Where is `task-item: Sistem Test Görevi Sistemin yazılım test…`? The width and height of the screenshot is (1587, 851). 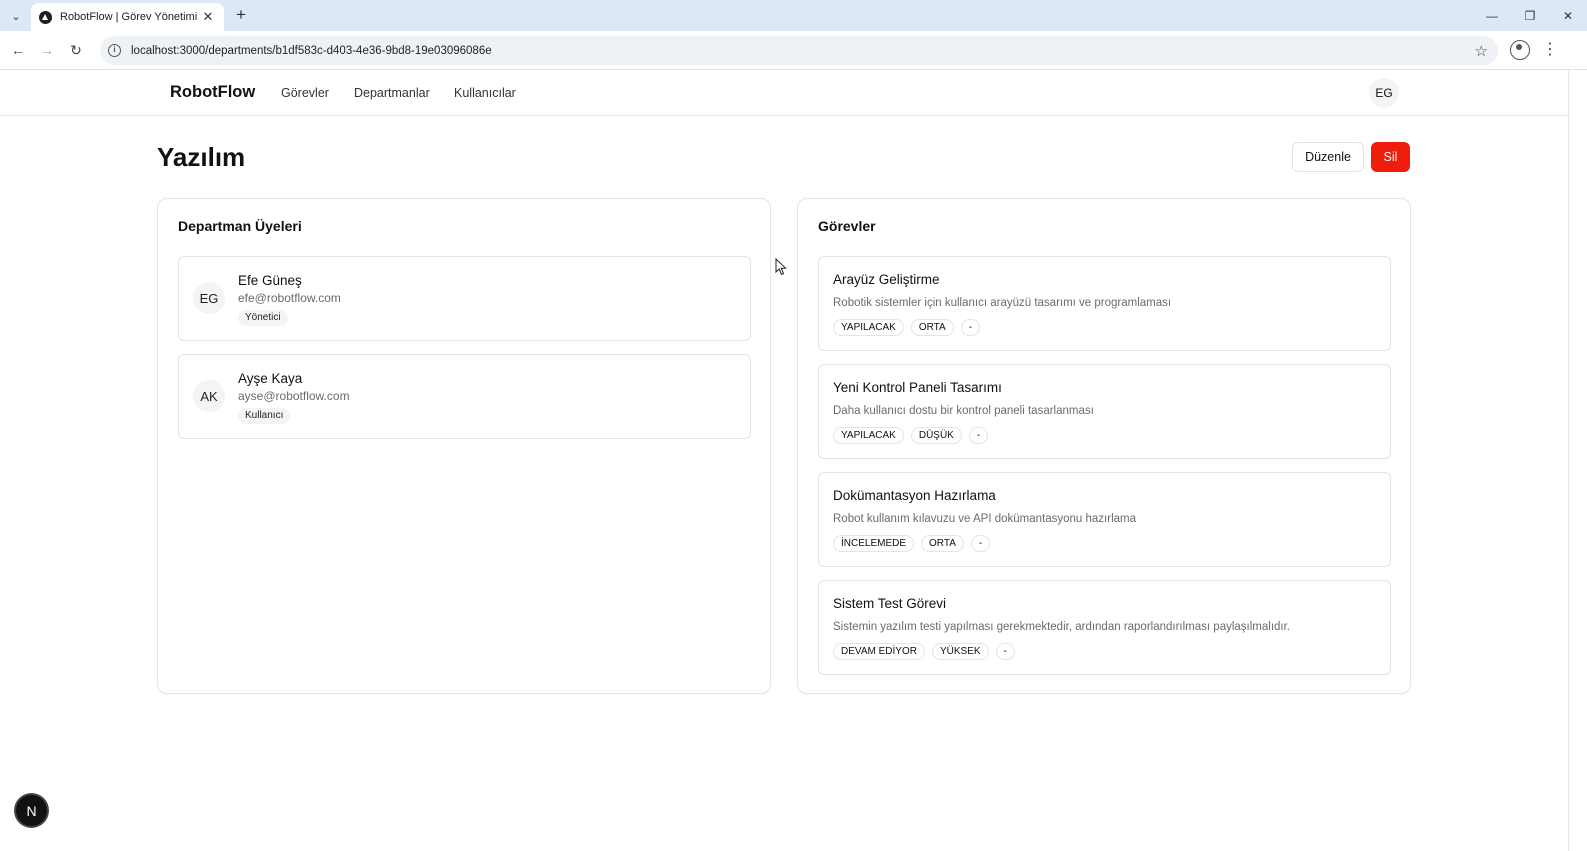 task-item: Sistem Test Görevi Sistemin yazılım test… is located at coordinates (1104, 627).